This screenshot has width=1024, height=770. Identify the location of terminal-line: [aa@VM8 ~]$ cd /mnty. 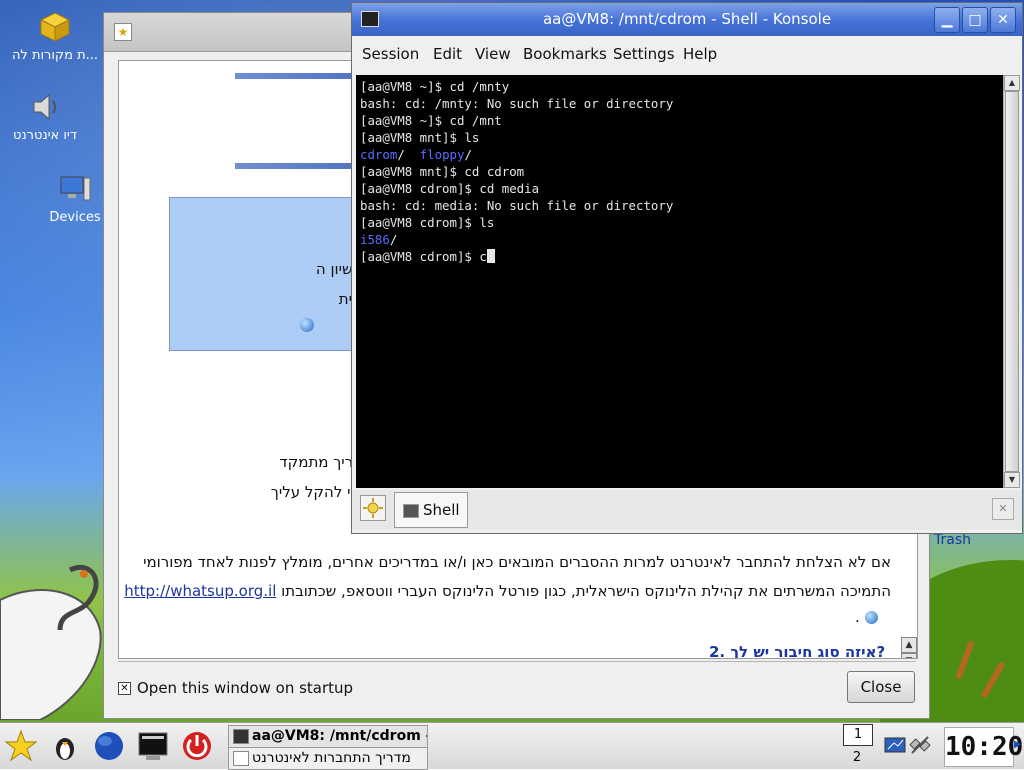
(435, 86).